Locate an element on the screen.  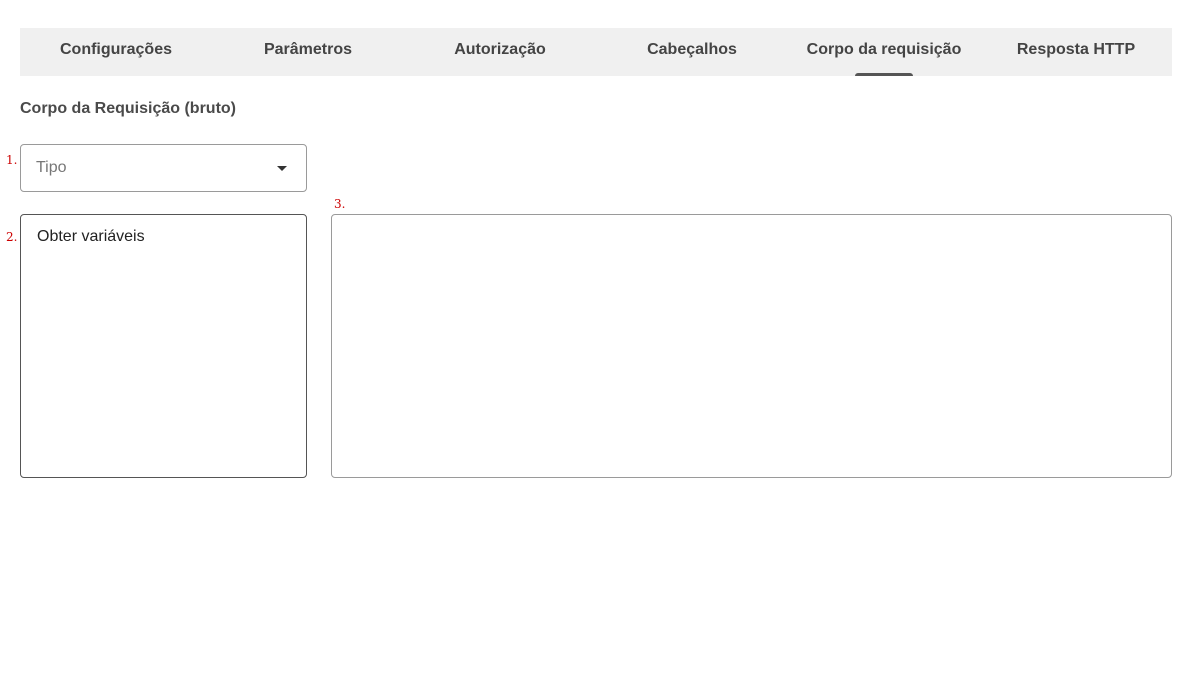
annotation-marker-3: 3. is located at coordinates (340, 204).